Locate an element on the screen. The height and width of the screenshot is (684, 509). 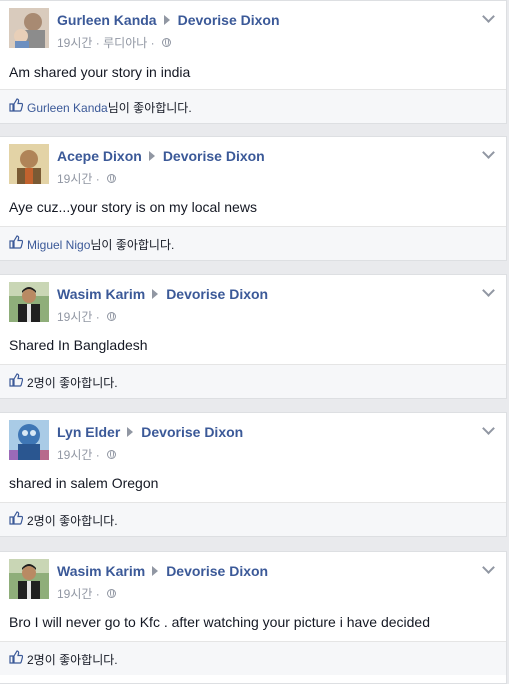
like-summary: Gurleen Kanda님이 좋아합니다. is located at coordinates (109, 108).